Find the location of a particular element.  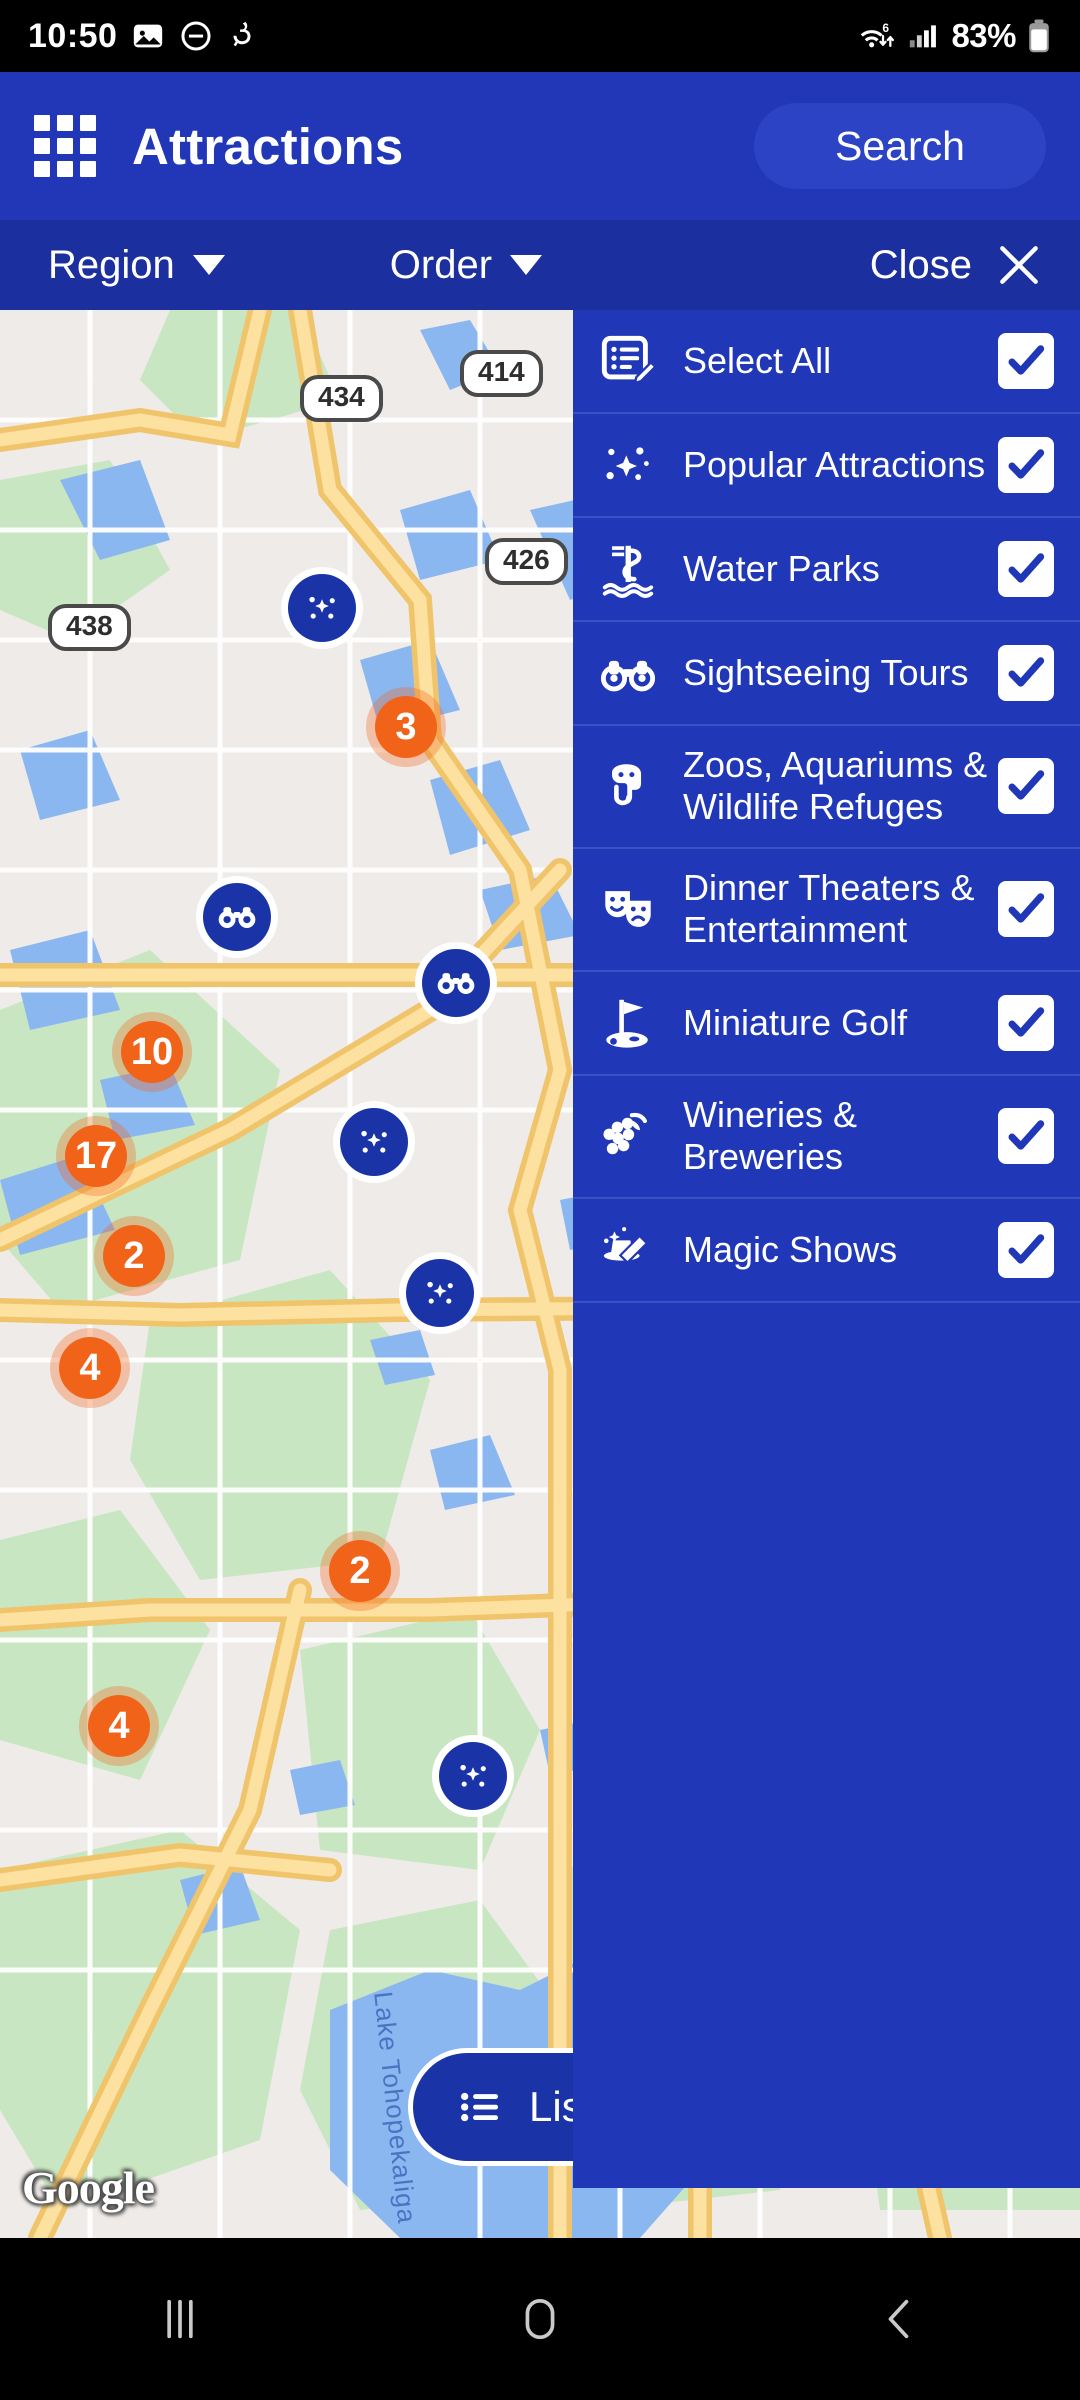

recents-button is located at coordinates (180, 2319).